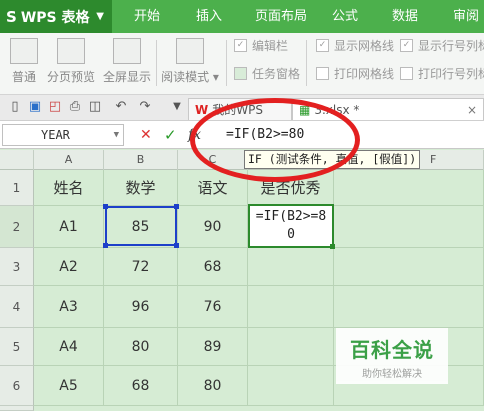 This screenshot has width=484, height=411. Describe the element at coordinates (145, 107) in the screenshot. I see `redo-icon: ↷` at that location.